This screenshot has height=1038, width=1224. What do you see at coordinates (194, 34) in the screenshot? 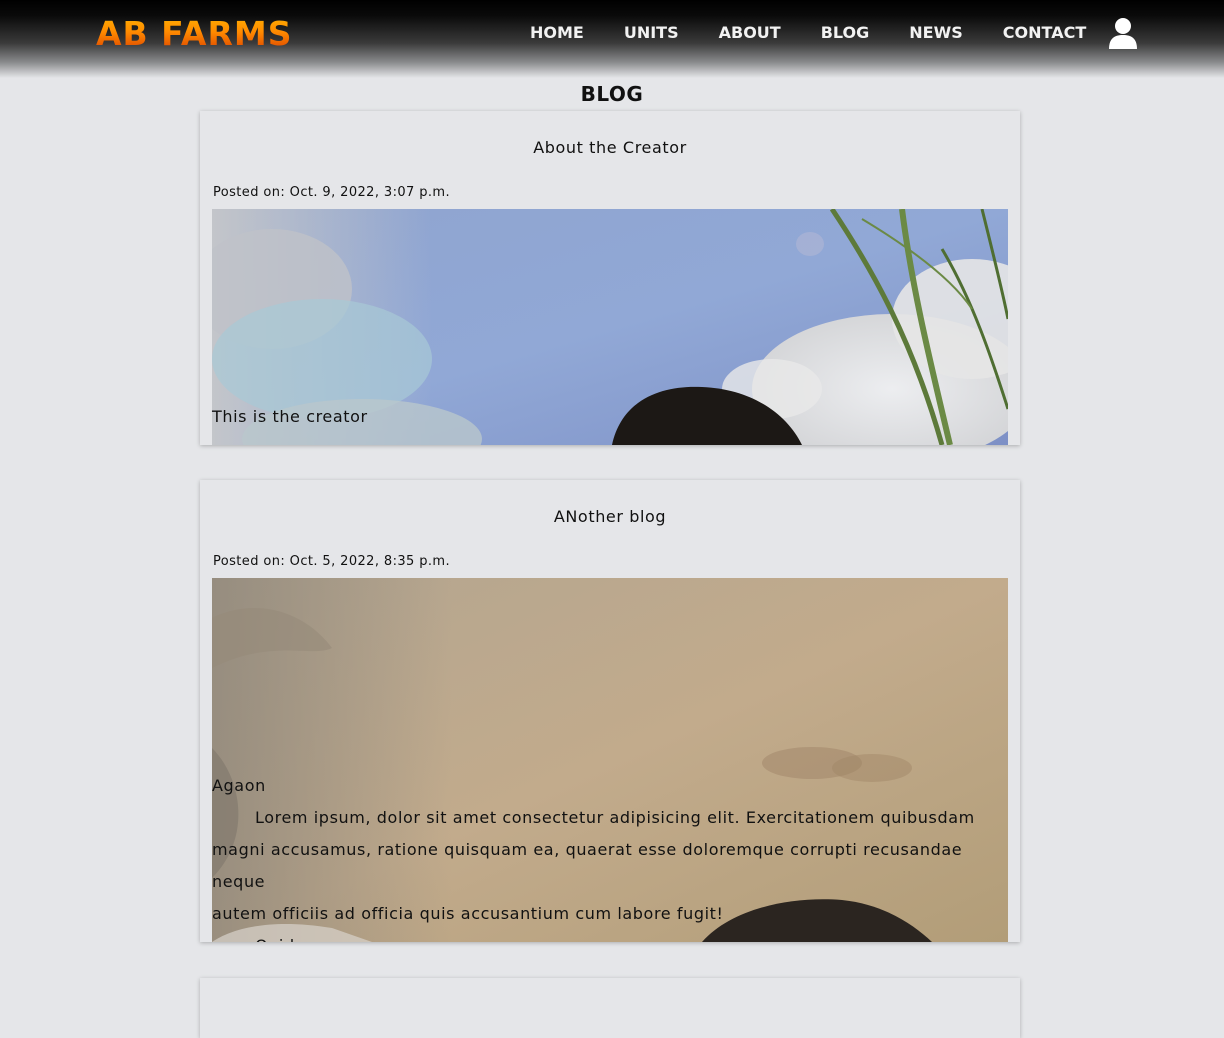
I see `site-logo: AB FARMS` at bounding box center [194, 34].